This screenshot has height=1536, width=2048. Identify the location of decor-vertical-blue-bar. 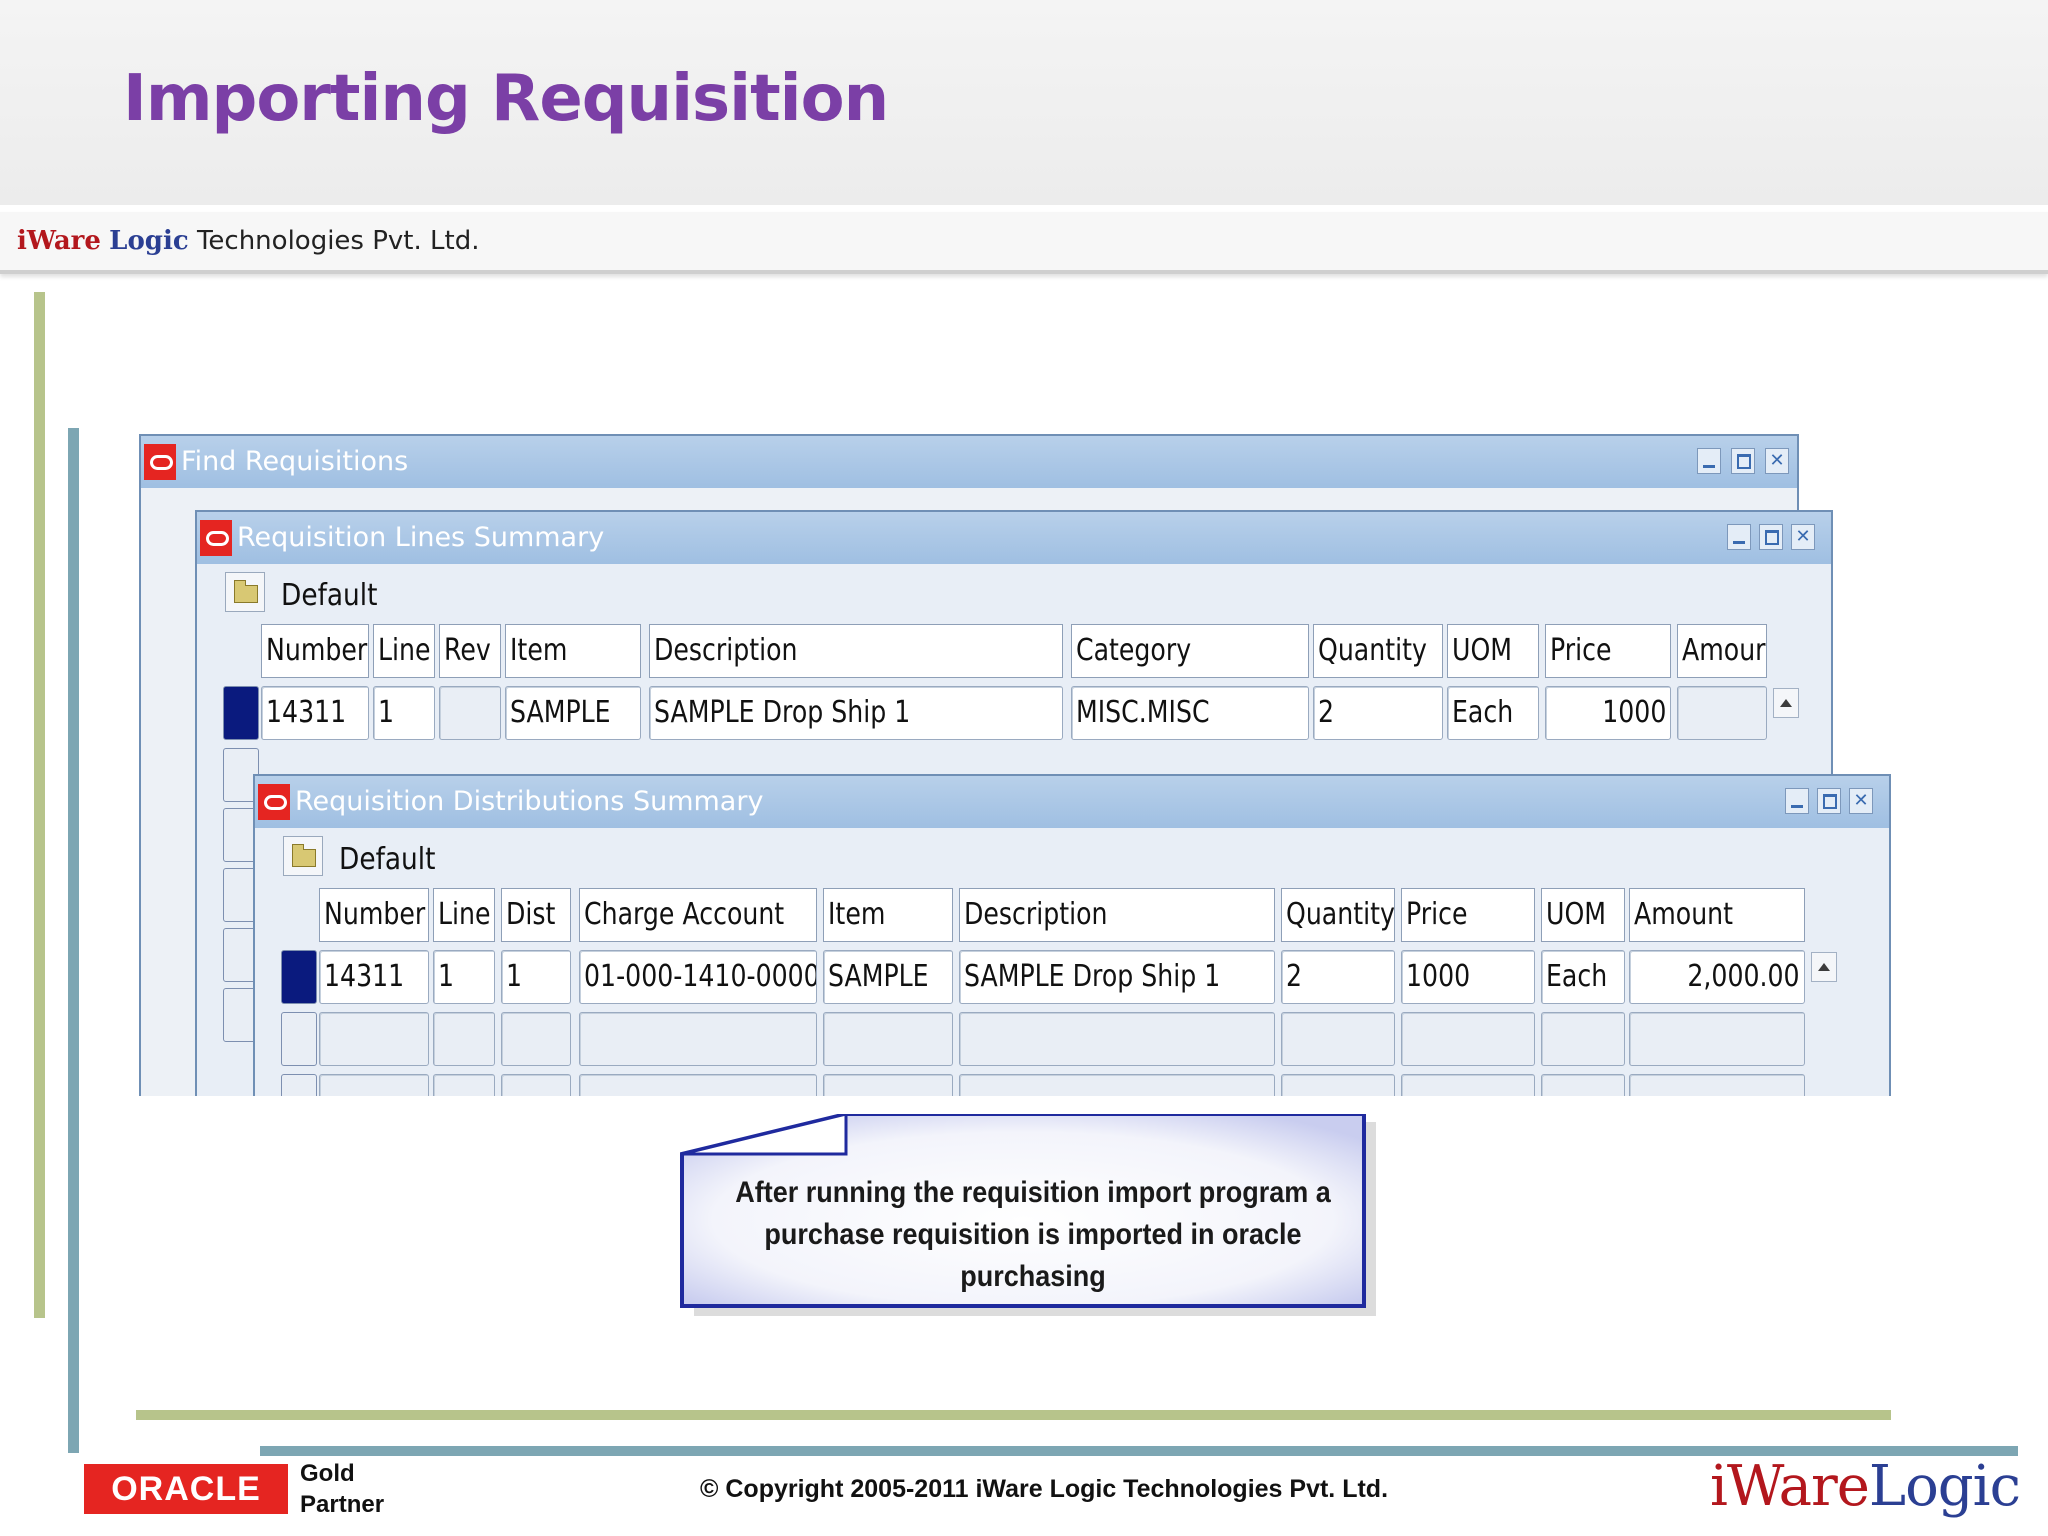
(73, 940).